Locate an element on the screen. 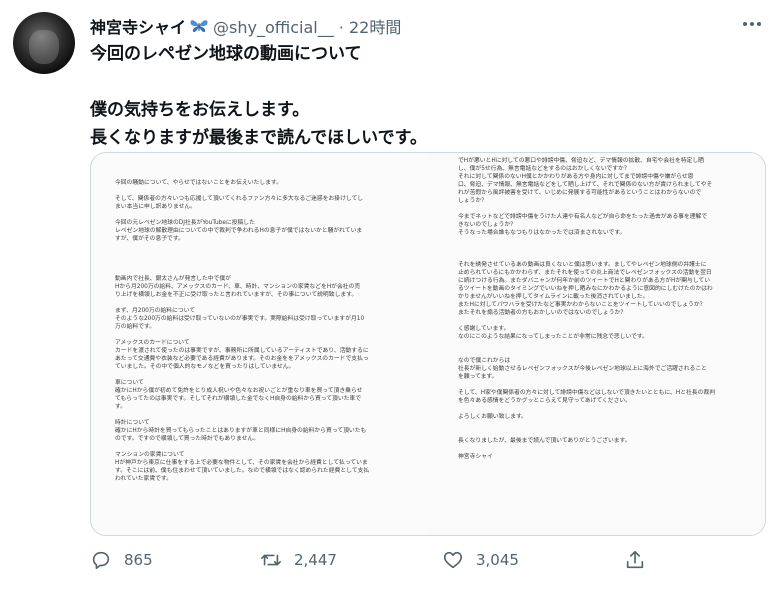  letter-line: なので僕これからは is located at coordinates (484, 361).